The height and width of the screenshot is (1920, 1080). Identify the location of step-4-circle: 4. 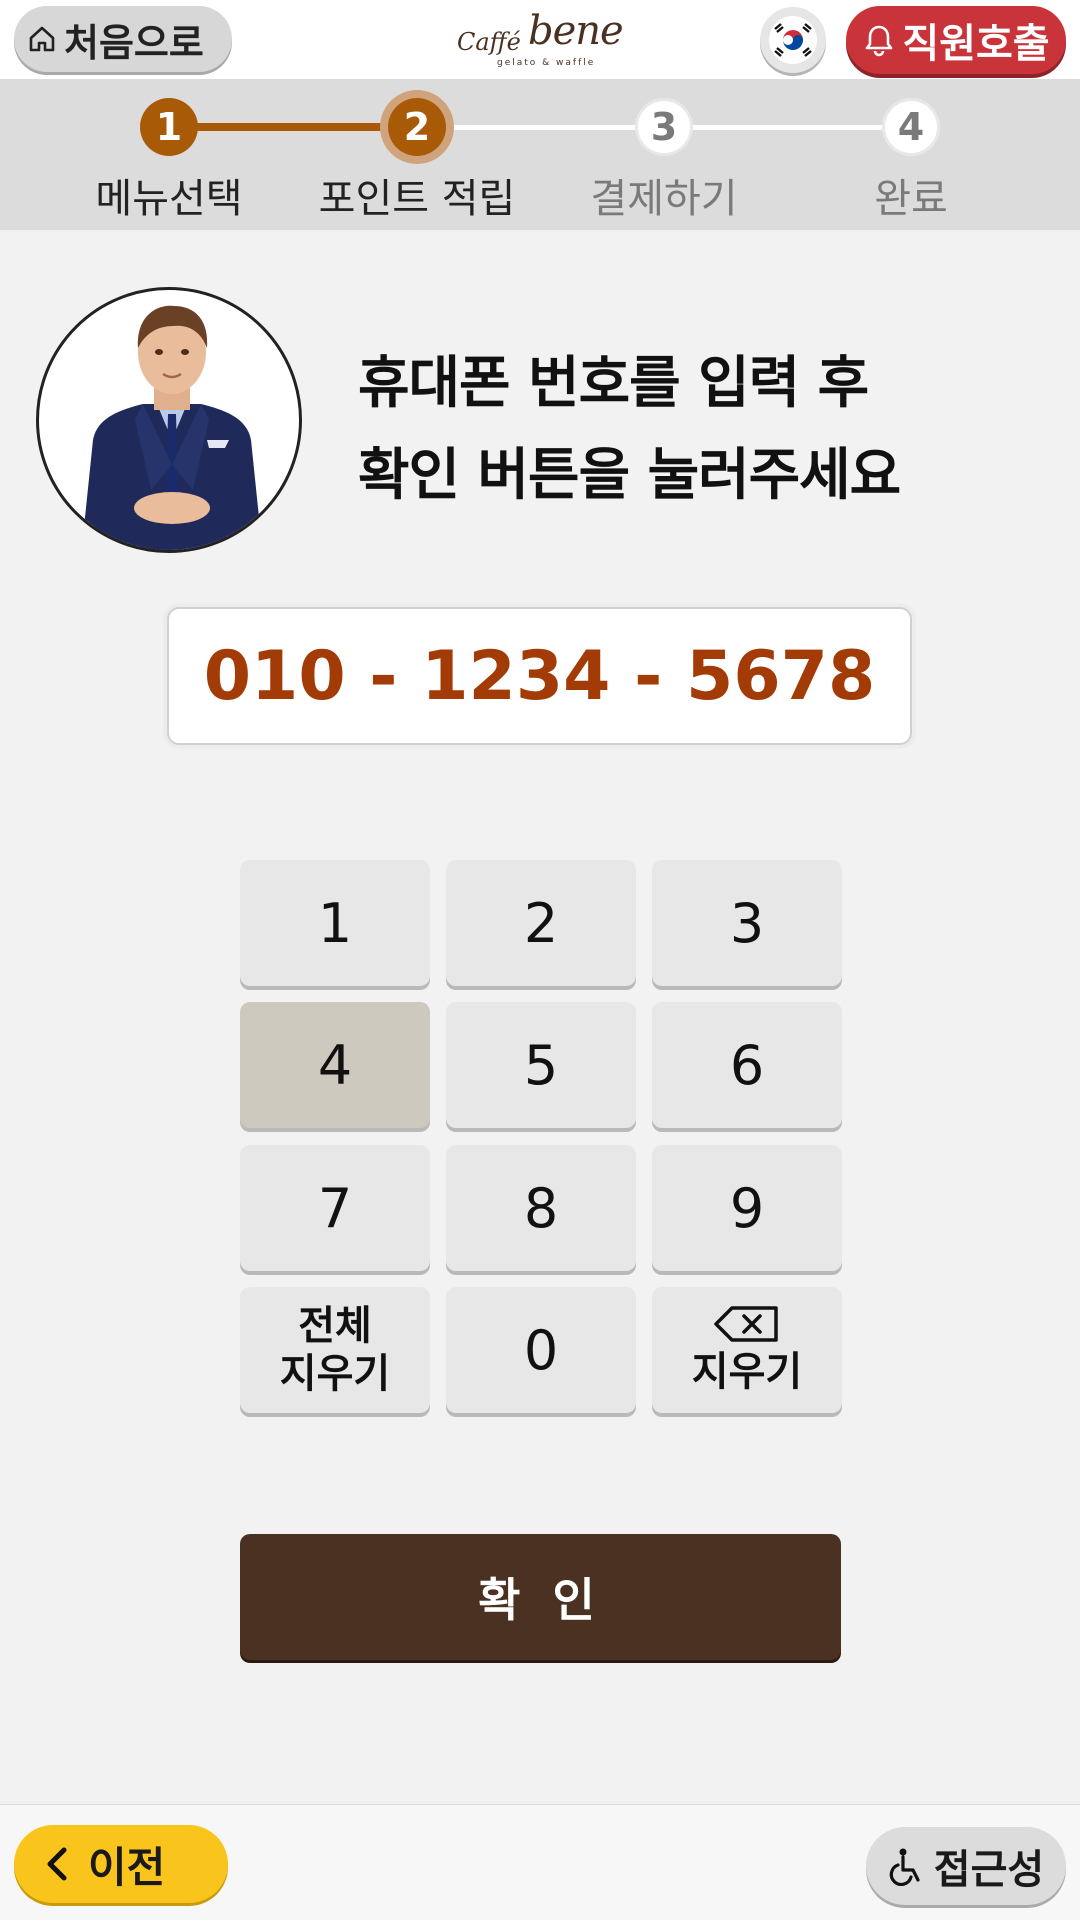
(911, 127).